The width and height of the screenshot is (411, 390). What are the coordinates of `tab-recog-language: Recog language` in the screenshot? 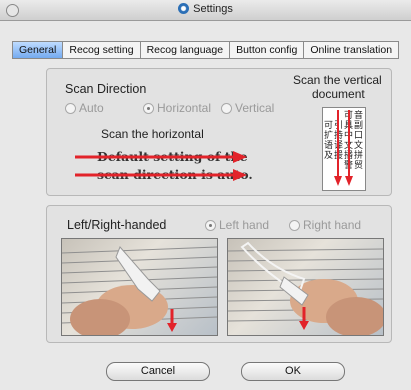 It's located at (186, 50).